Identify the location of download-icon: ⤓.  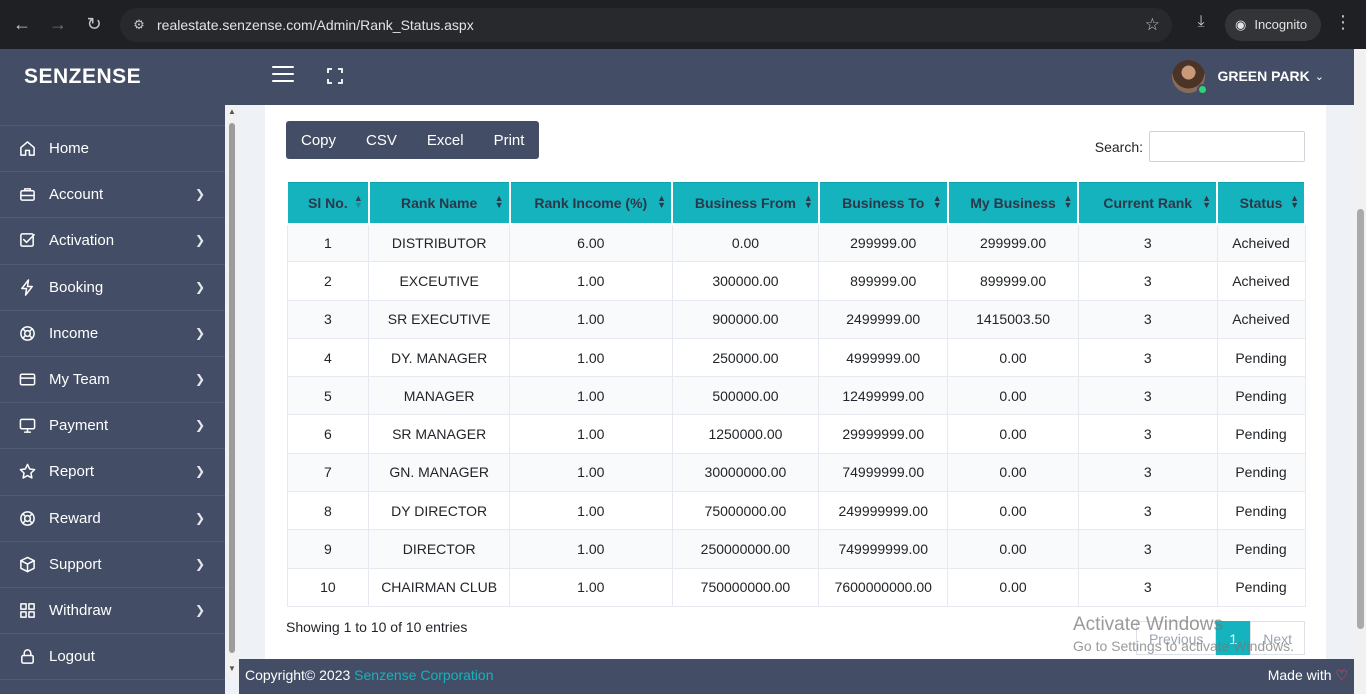
(1201, 24).